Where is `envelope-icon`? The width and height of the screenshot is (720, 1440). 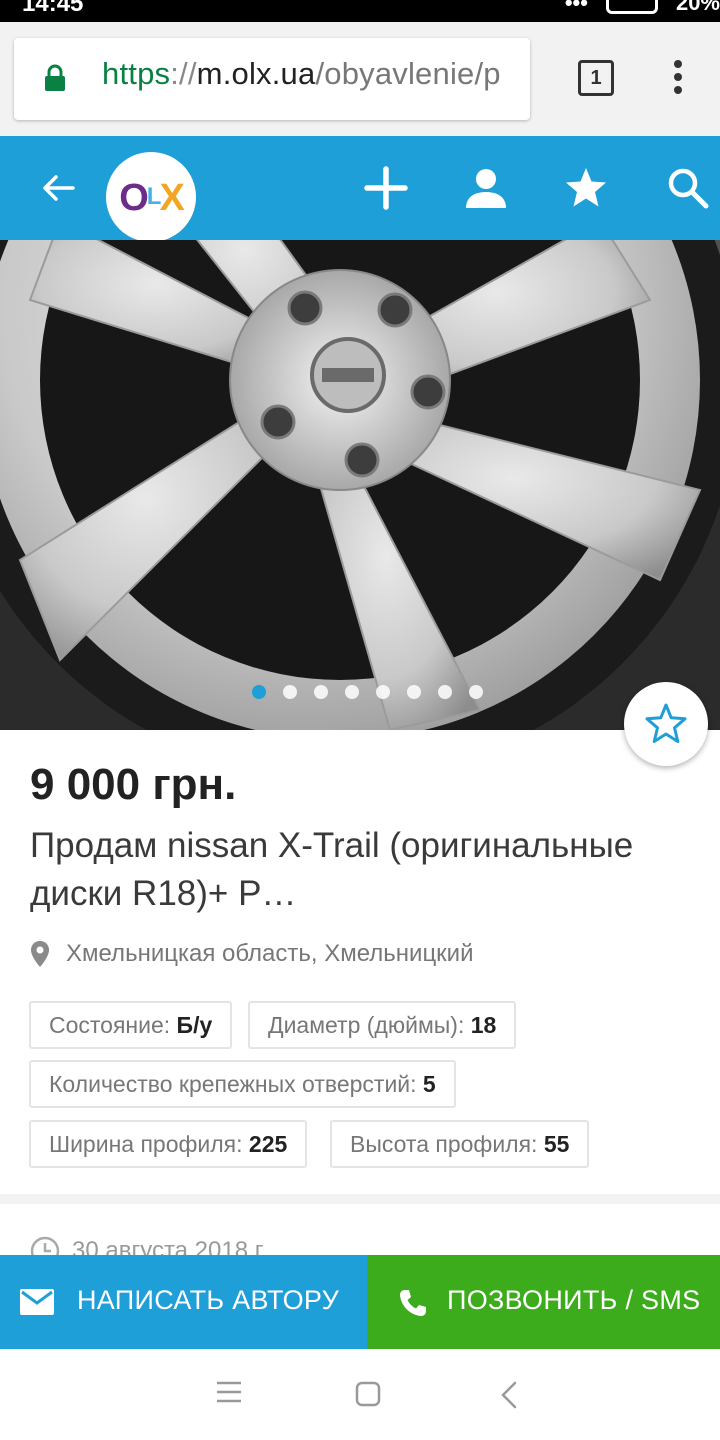
envelope-icon is located at coordinates (37, 1302).